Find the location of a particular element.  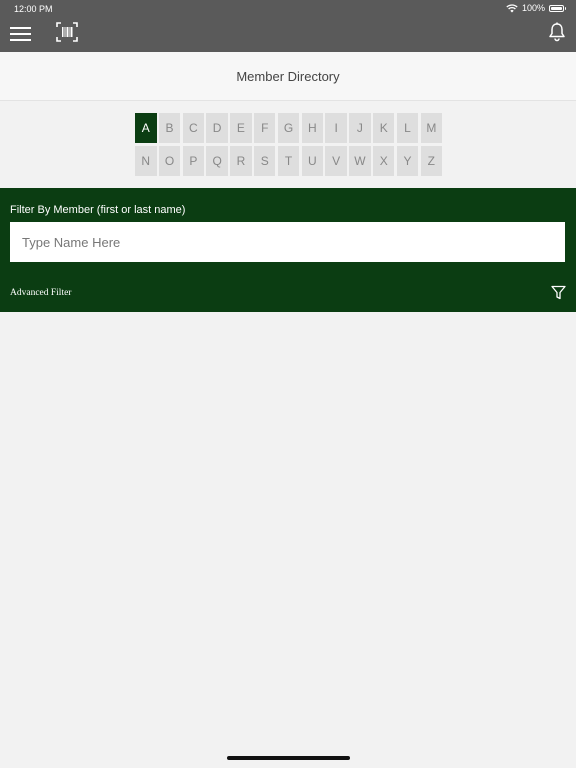

letter-button-z: Z is located at coordinates (431, 161).